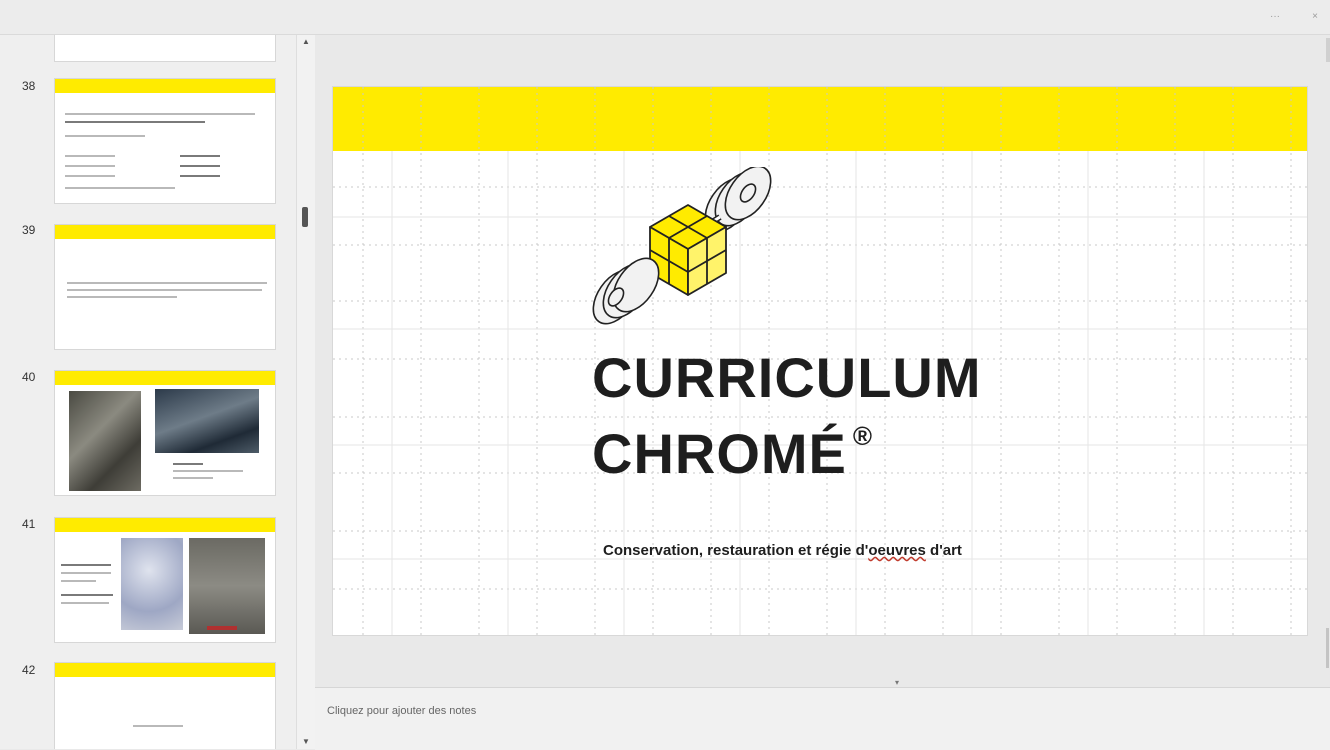 This screenshot has width=1330, height=750. I want to click on slide-number: 38, so click(29, 86).